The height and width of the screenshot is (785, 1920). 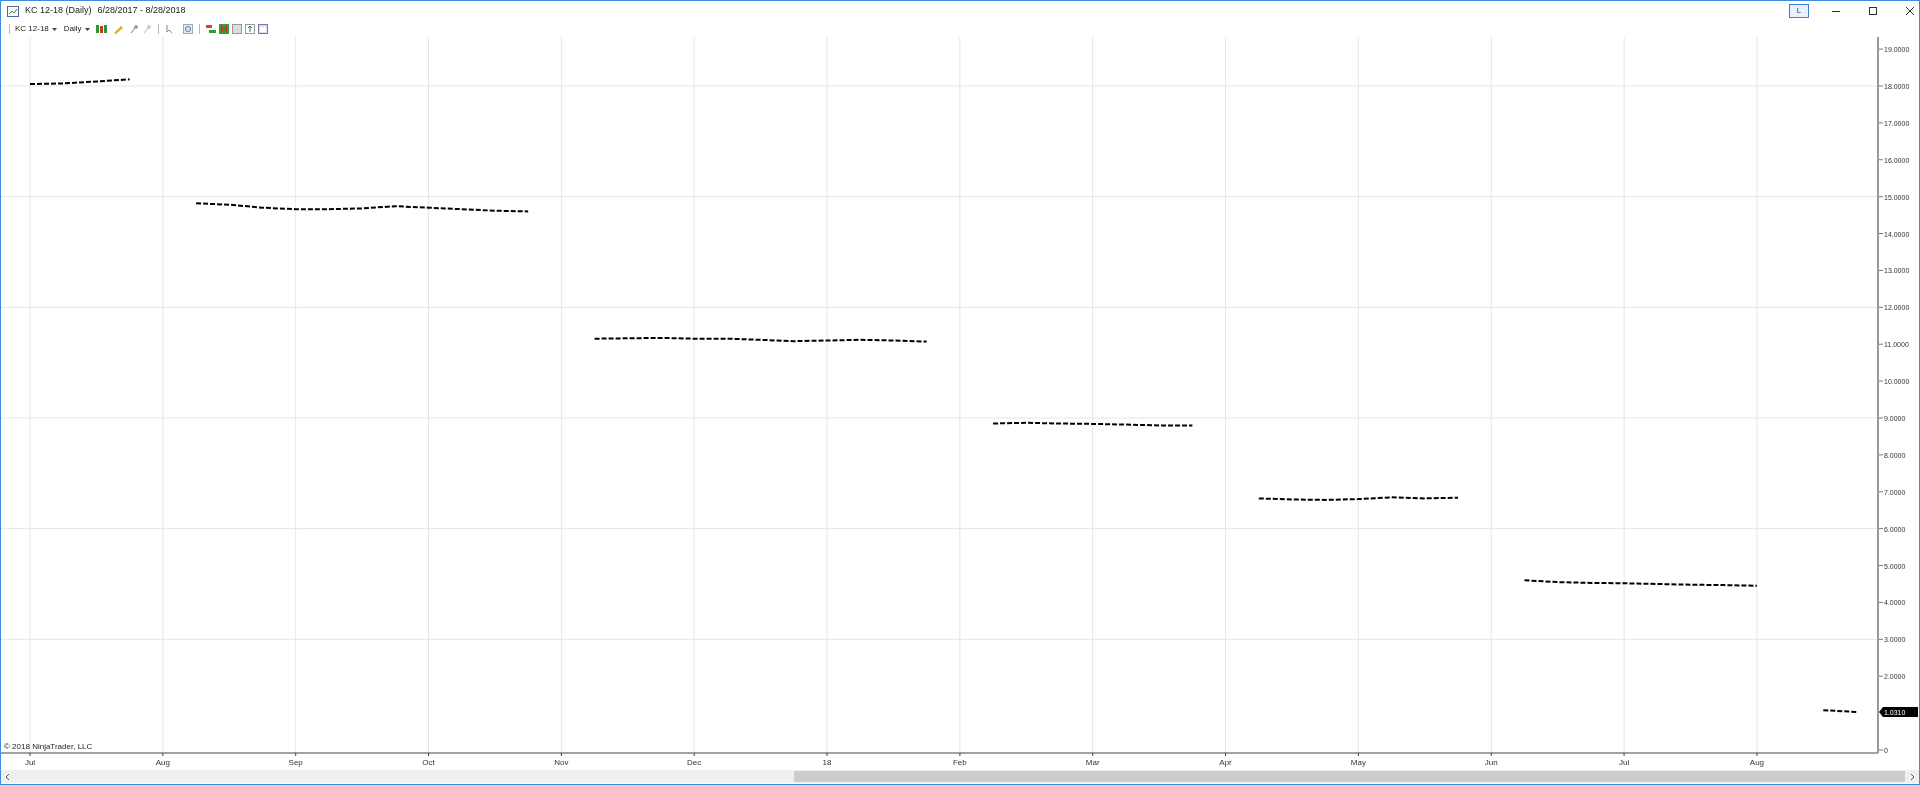 What do you see at coordinates (262, 29) in the screenshot?
I see `window-icon` at bounding box center [262, 29].